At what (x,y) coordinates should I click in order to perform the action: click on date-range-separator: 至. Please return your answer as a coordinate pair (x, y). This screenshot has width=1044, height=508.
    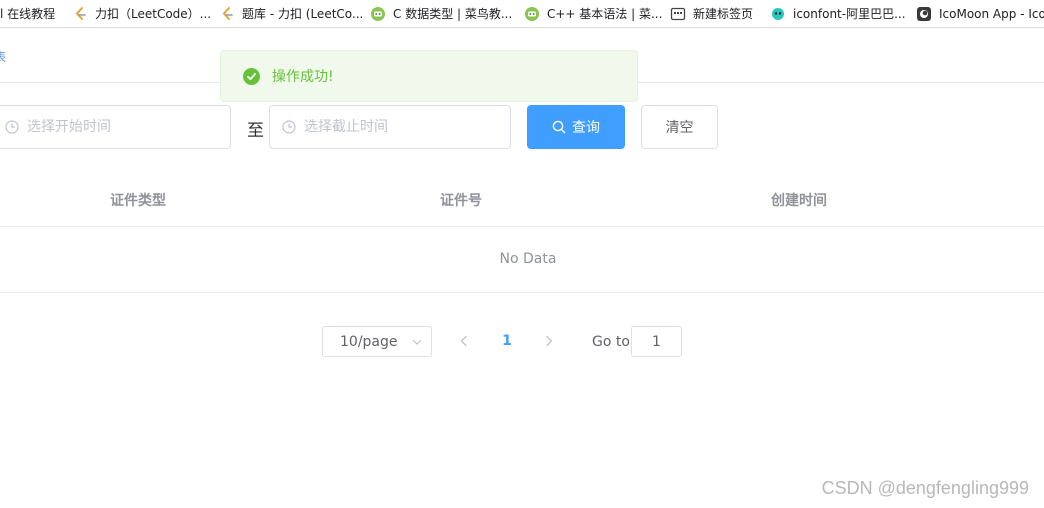
    Looking at the image, I should click on (255, 131).